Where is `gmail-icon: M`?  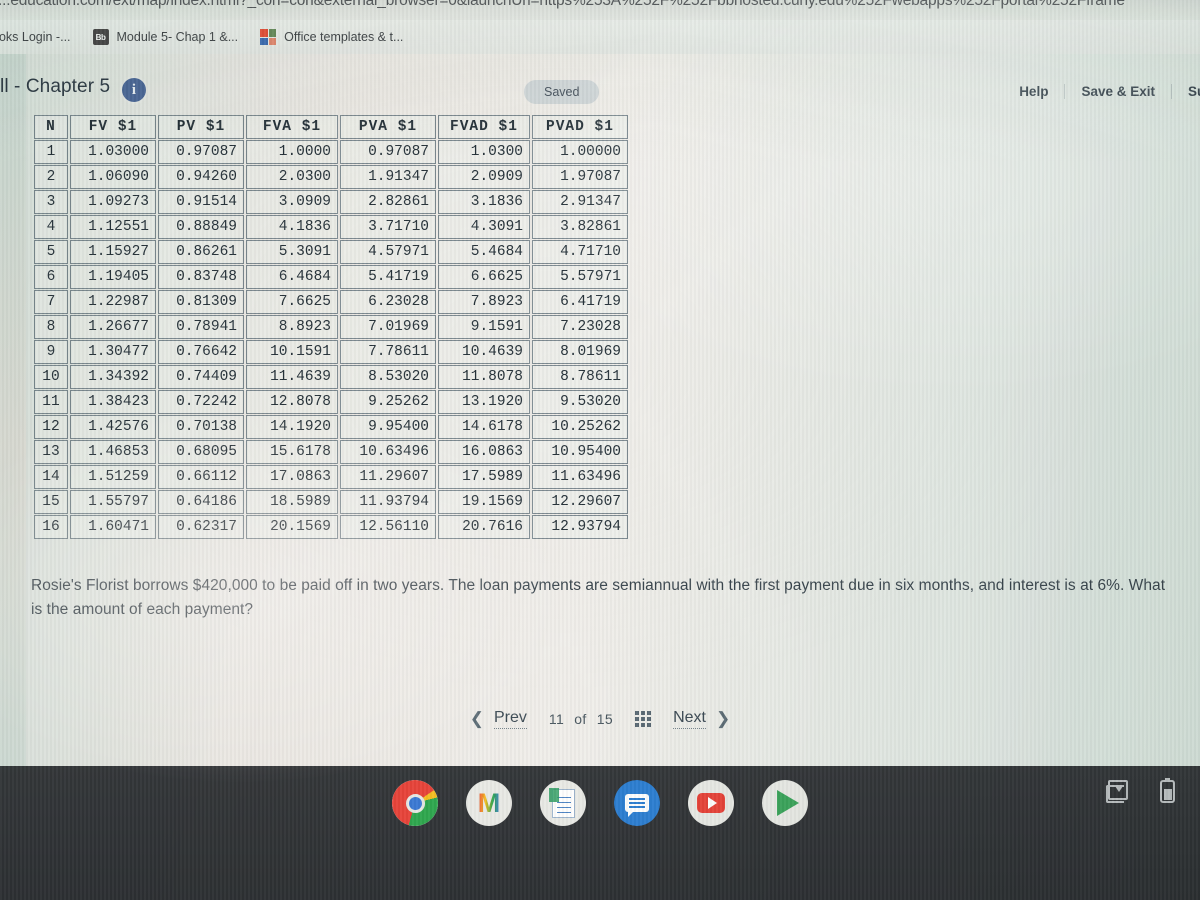
gmail-icon: M is located at coordinates (489, 803).